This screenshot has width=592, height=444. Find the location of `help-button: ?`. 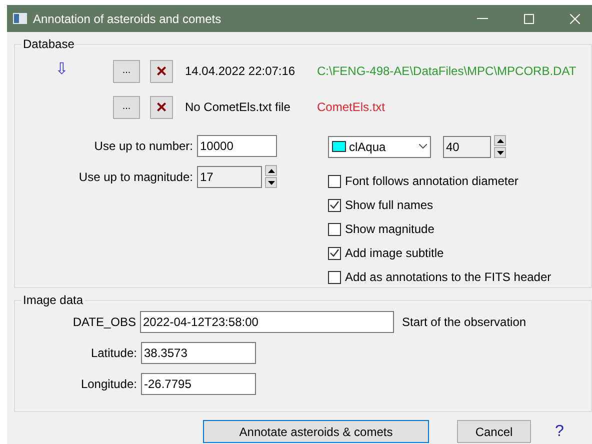

help-button: ? is located at coordinates (559, 432).